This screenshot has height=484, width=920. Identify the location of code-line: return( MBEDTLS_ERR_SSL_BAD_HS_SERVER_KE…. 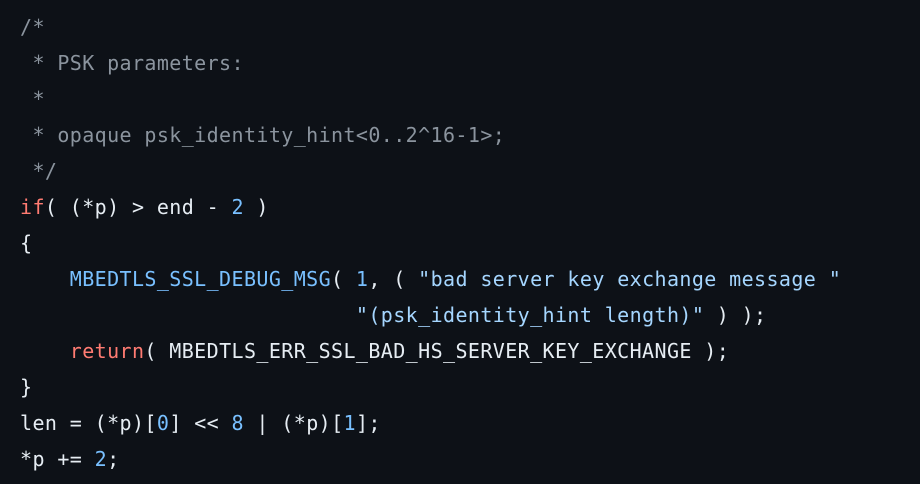
(470, 351).